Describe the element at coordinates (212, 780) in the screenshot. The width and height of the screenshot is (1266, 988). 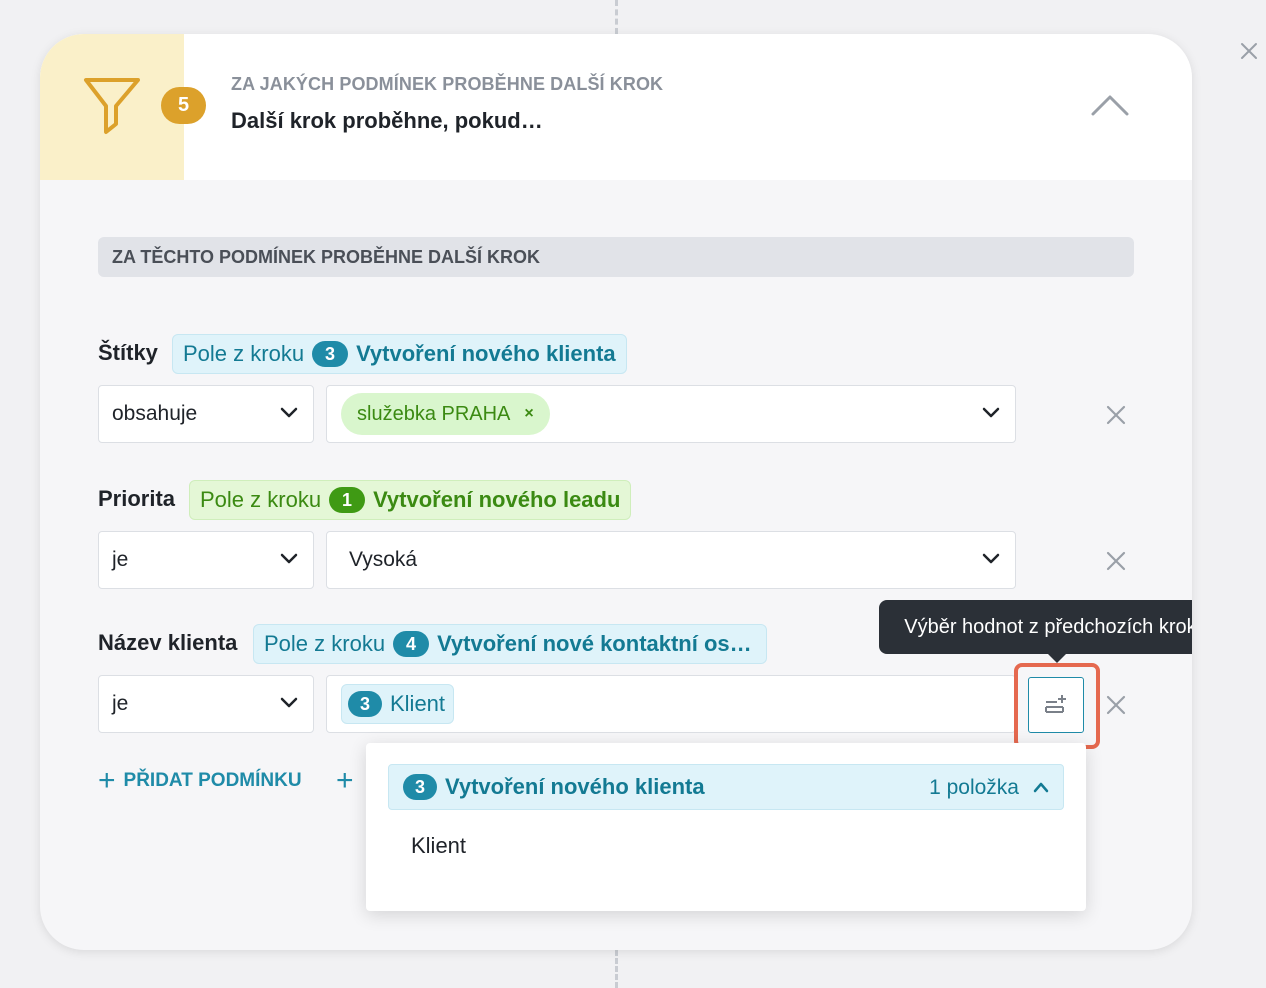
I see `add-condition-label: PŘIDAT PODMÍNKU` at that location.